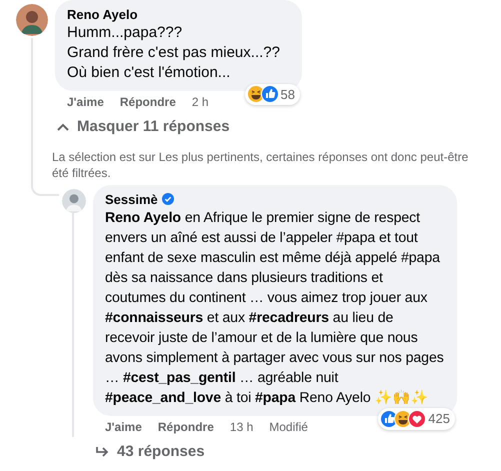 The width and height of the screenshot is (501, 471). What do you see at coordinates (131, 199) in the screenshot?
I see `author-name: Sessimè` at bounding box center [131, 199].